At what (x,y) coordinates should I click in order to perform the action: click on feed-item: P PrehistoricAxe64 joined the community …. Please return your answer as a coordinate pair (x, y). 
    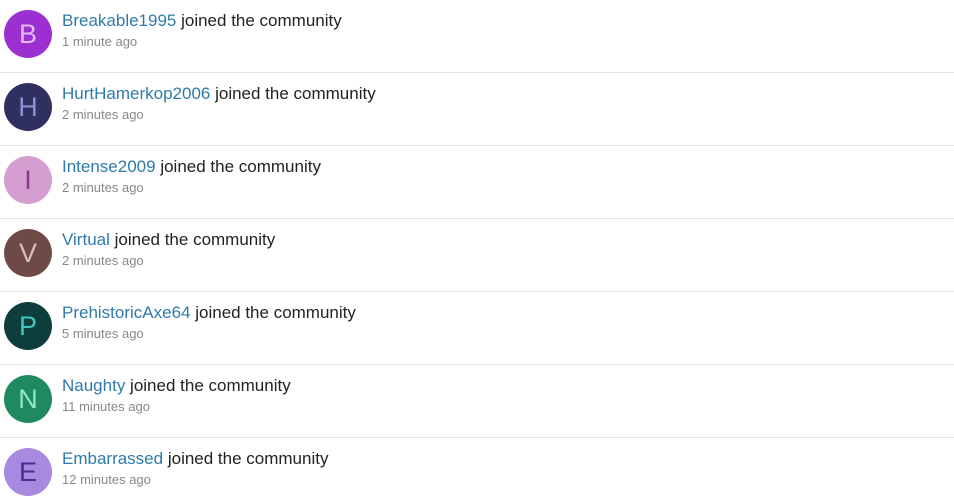
    Looking at the image, I should click on (477, 328).